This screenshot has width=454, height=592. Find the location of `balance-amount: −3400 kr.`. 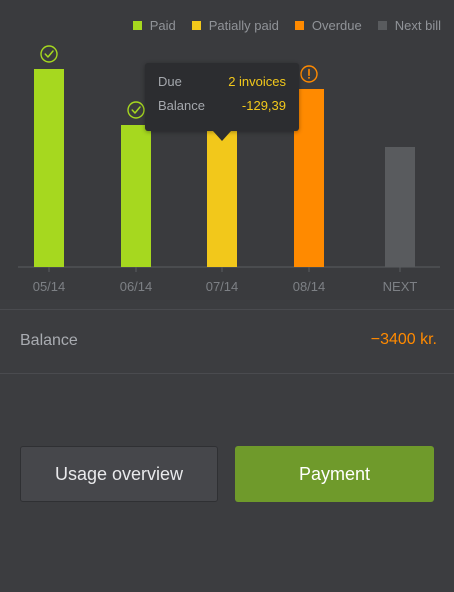

balance-amount: −3400 kr. is located at coordinates (403, 339).